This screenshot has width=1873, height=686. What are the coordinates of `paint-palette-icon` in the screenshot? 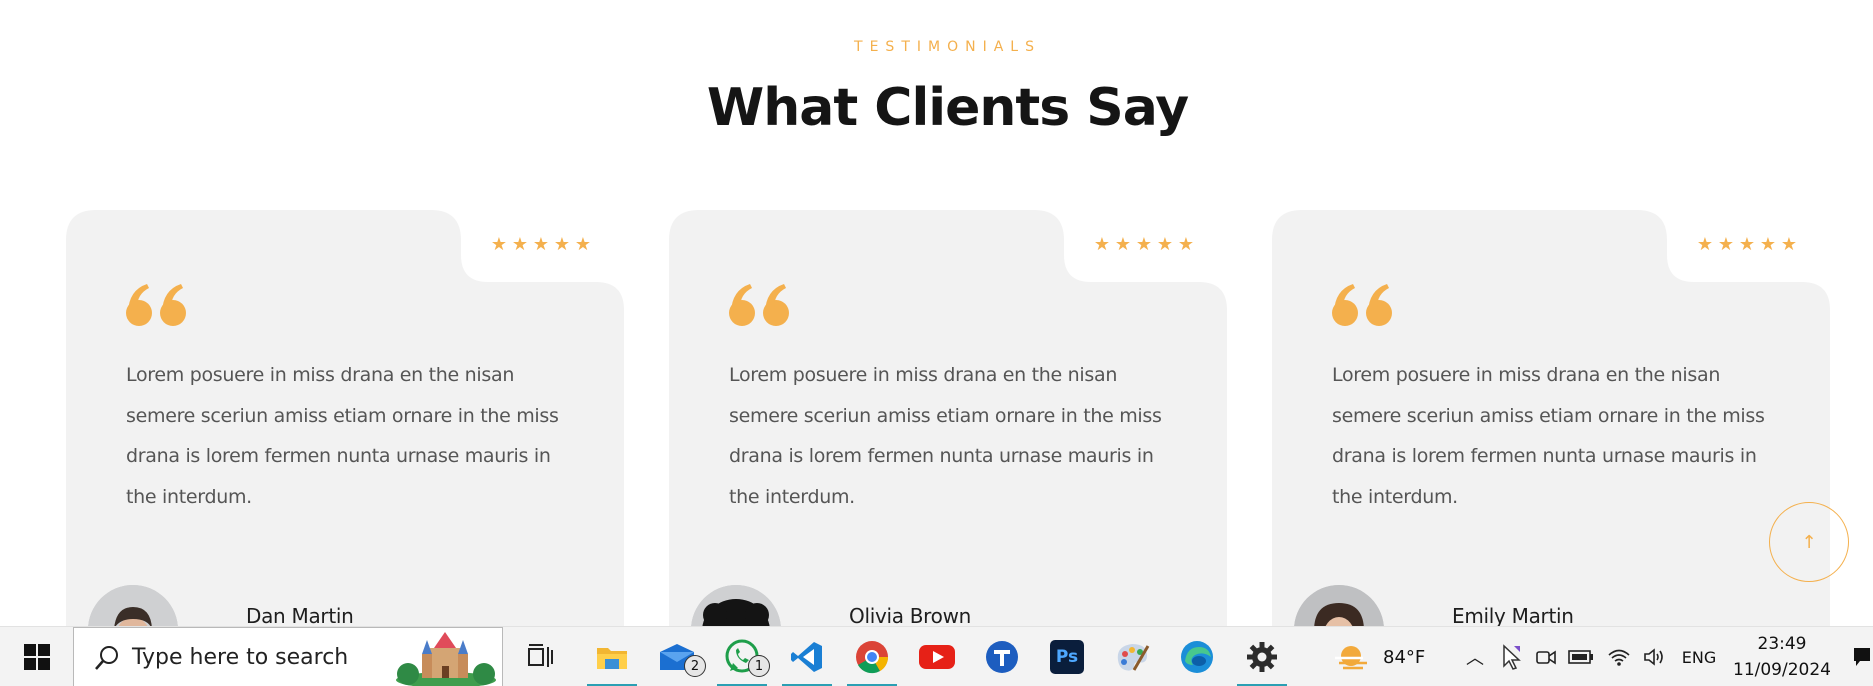 It's located at (1133, 657).